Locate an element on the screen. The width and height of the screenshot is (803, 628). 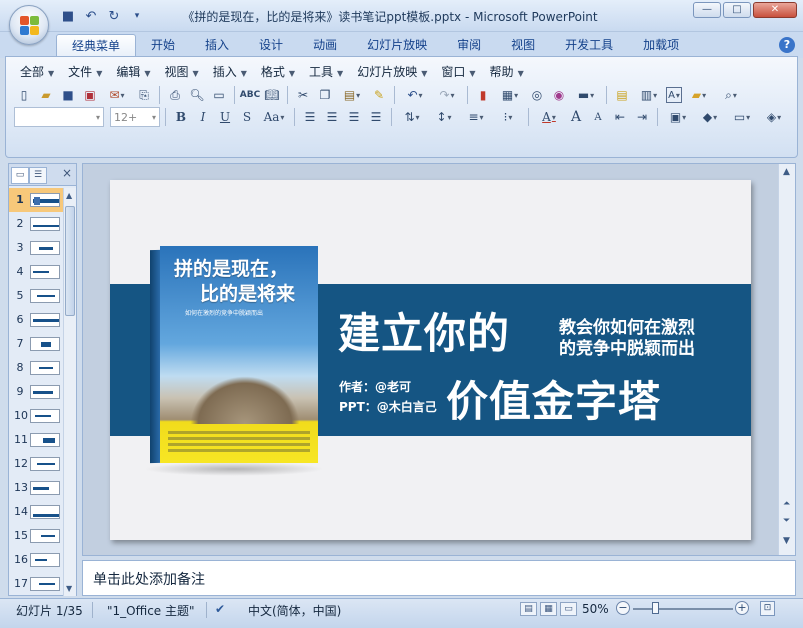
tab-review: 审阅 is located at coordinates (469, 46).